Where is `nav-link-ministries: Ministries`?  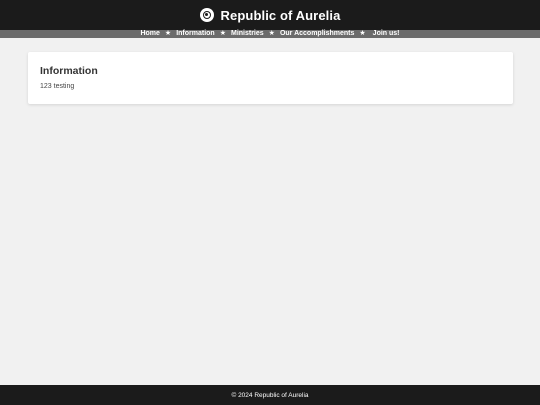 nav-link-ministries: Ministries is located at coordinates (247, 34).